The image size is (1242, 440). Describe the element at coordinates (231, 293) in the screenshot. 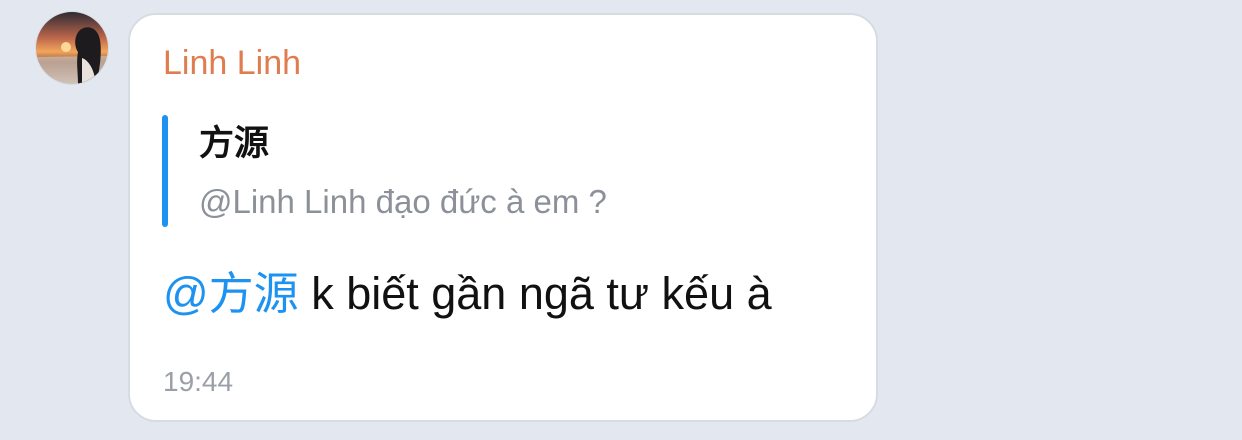

I see `mention-link: @方源` at that location.